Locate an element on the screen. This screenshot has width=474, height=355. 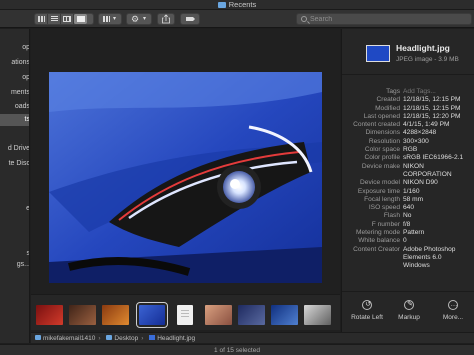
metadata-row: F number f/8 is located at coordinates (391, 224).